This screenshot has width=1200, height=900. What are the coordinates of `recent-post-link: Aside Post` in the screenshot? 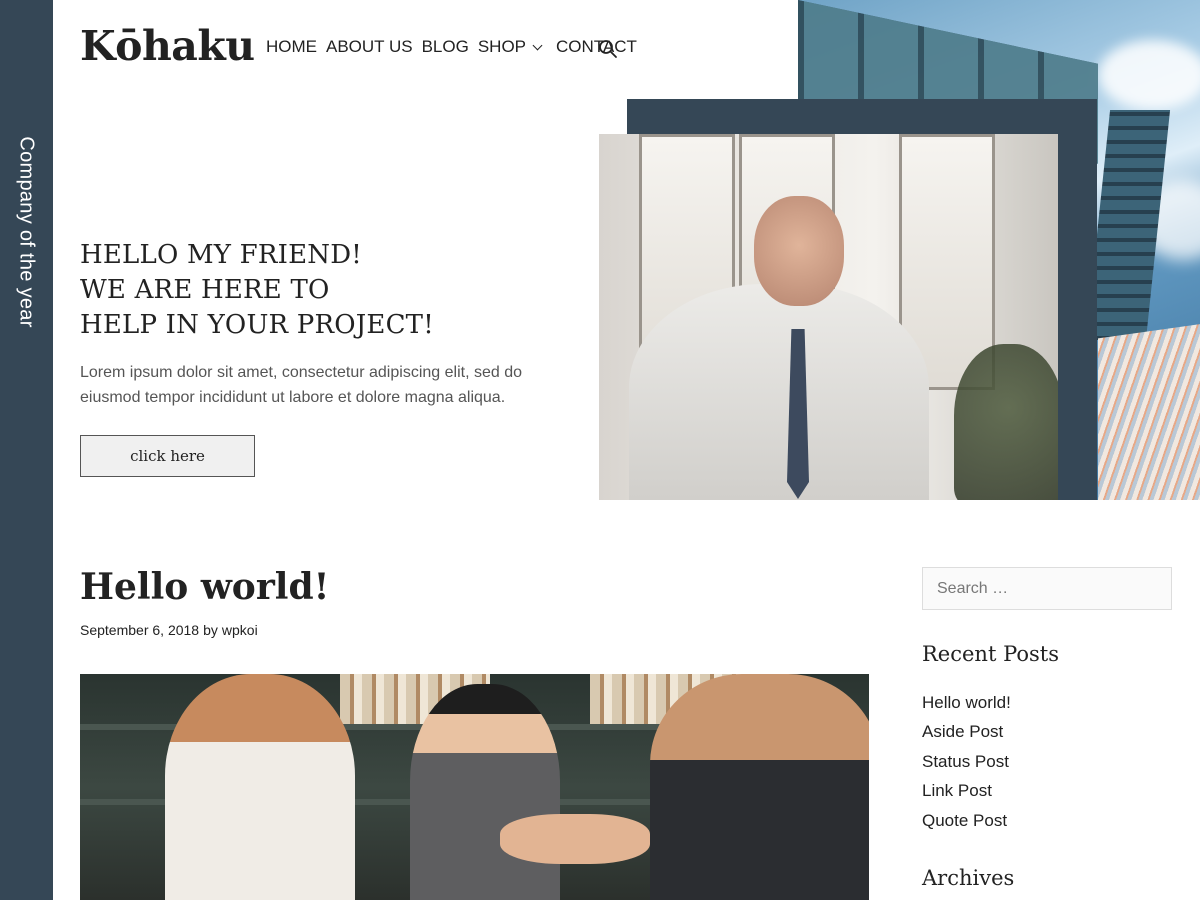 It's located at (966, 731).